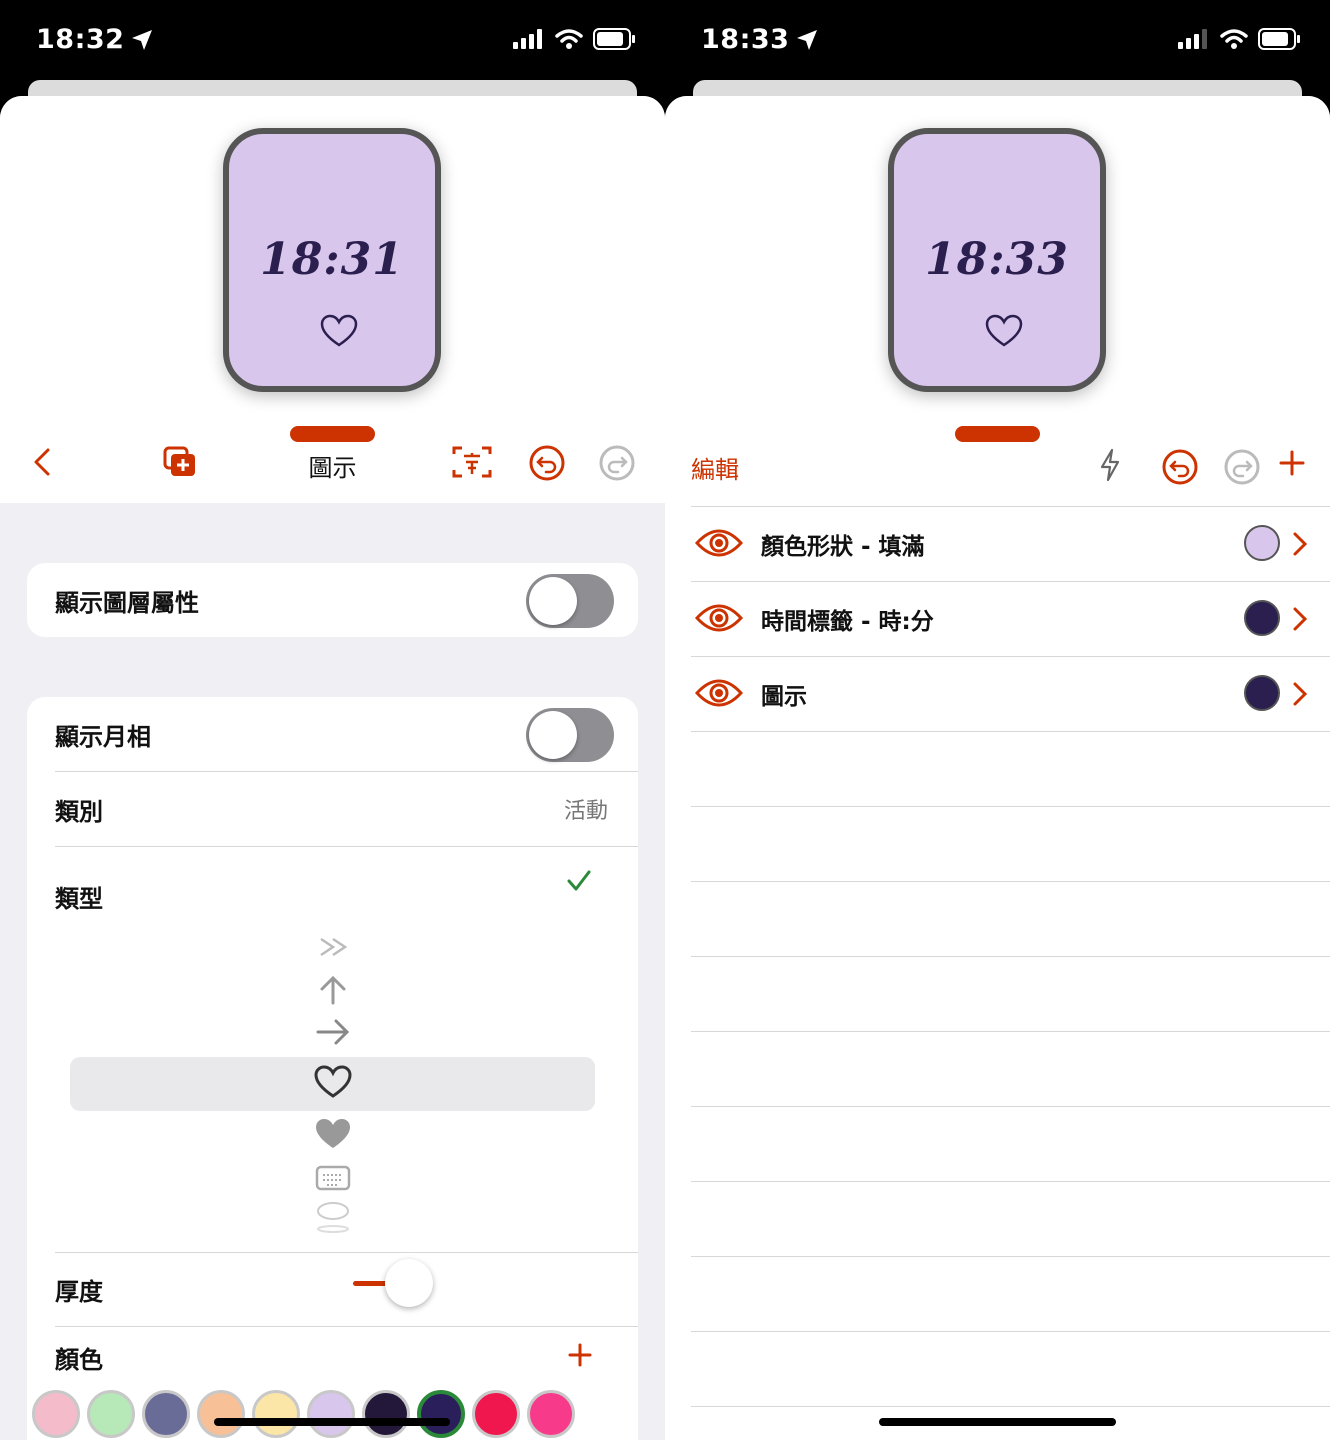  Describe the element at coordinates (79, 1359) in the screenshot. I see `color-label: 顏色` at that location.